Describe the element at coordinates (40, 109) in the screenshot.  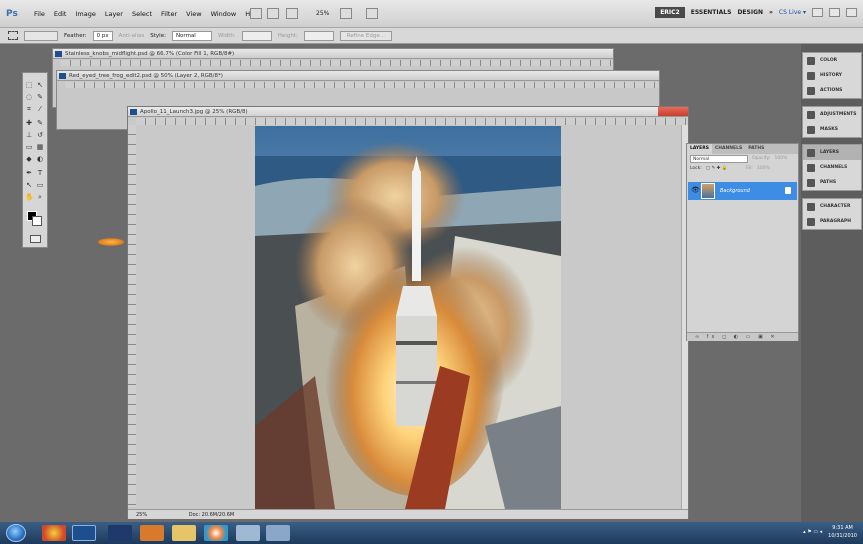
I see `eyedropper-icon: ⁄` at that location.